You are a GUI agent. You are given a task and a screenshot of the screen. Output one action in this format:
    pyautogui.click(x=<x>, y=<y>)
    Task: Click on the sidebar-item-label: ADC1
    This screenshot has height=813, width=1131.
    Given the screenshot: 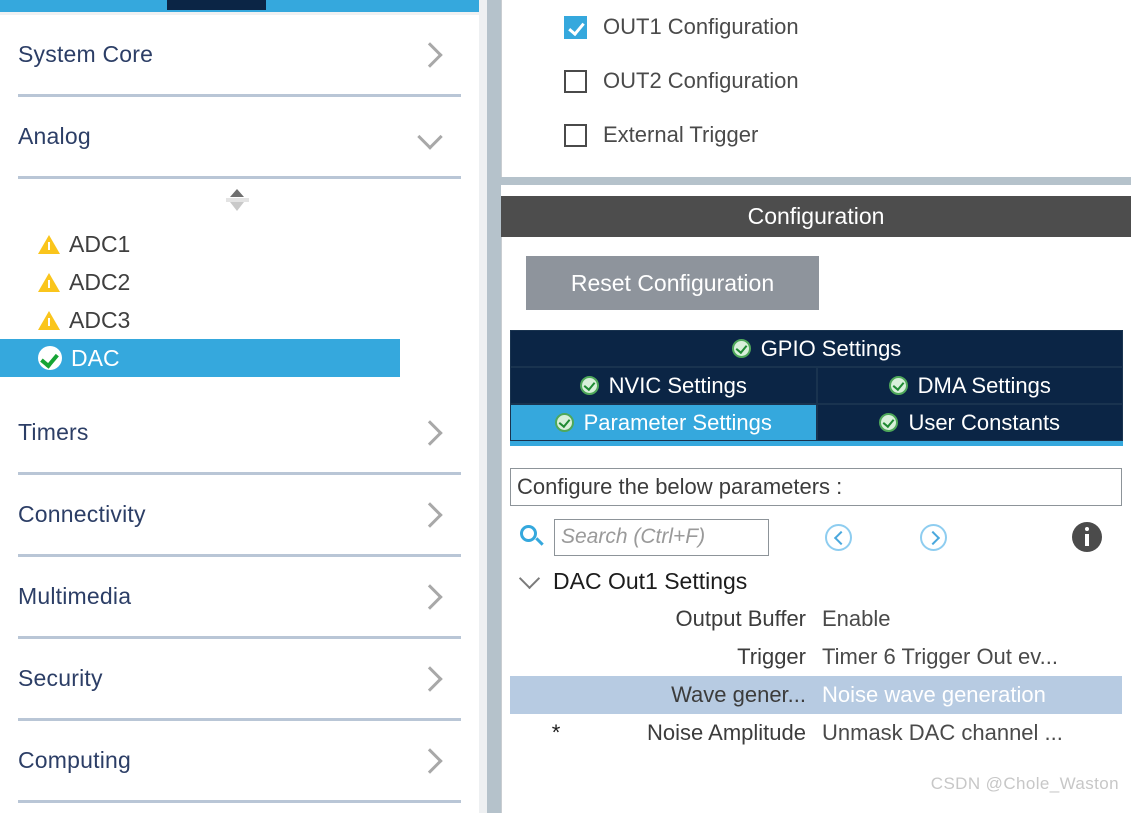 What is the action you would take?
    pyautogui.click(x=100, y=243)
    